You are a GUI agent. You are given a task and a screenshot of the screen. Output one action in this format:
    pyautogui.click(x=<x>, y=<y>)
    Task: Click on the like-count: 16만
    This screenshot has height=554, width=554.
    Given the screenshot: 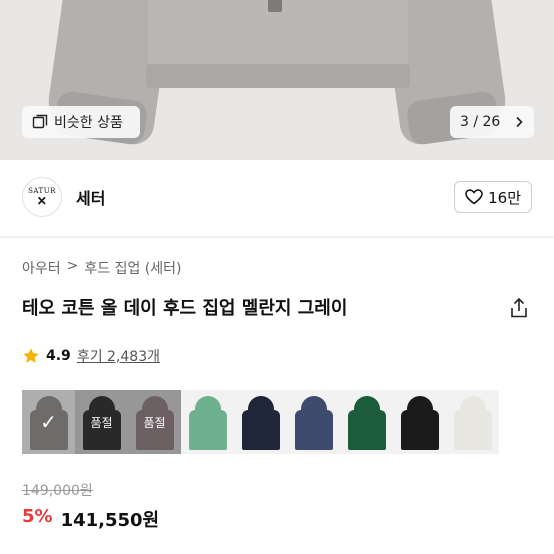 What is the action you would take?
    pyautogui.click(x=504, y=197)
    